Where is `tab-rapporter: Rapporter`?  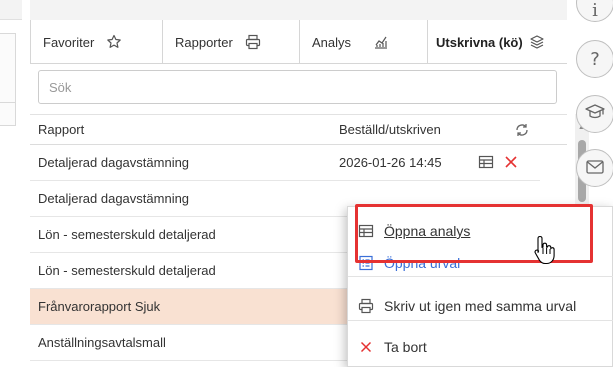
tab-rapporter: Rapporter is located at coordinates (231, 42).